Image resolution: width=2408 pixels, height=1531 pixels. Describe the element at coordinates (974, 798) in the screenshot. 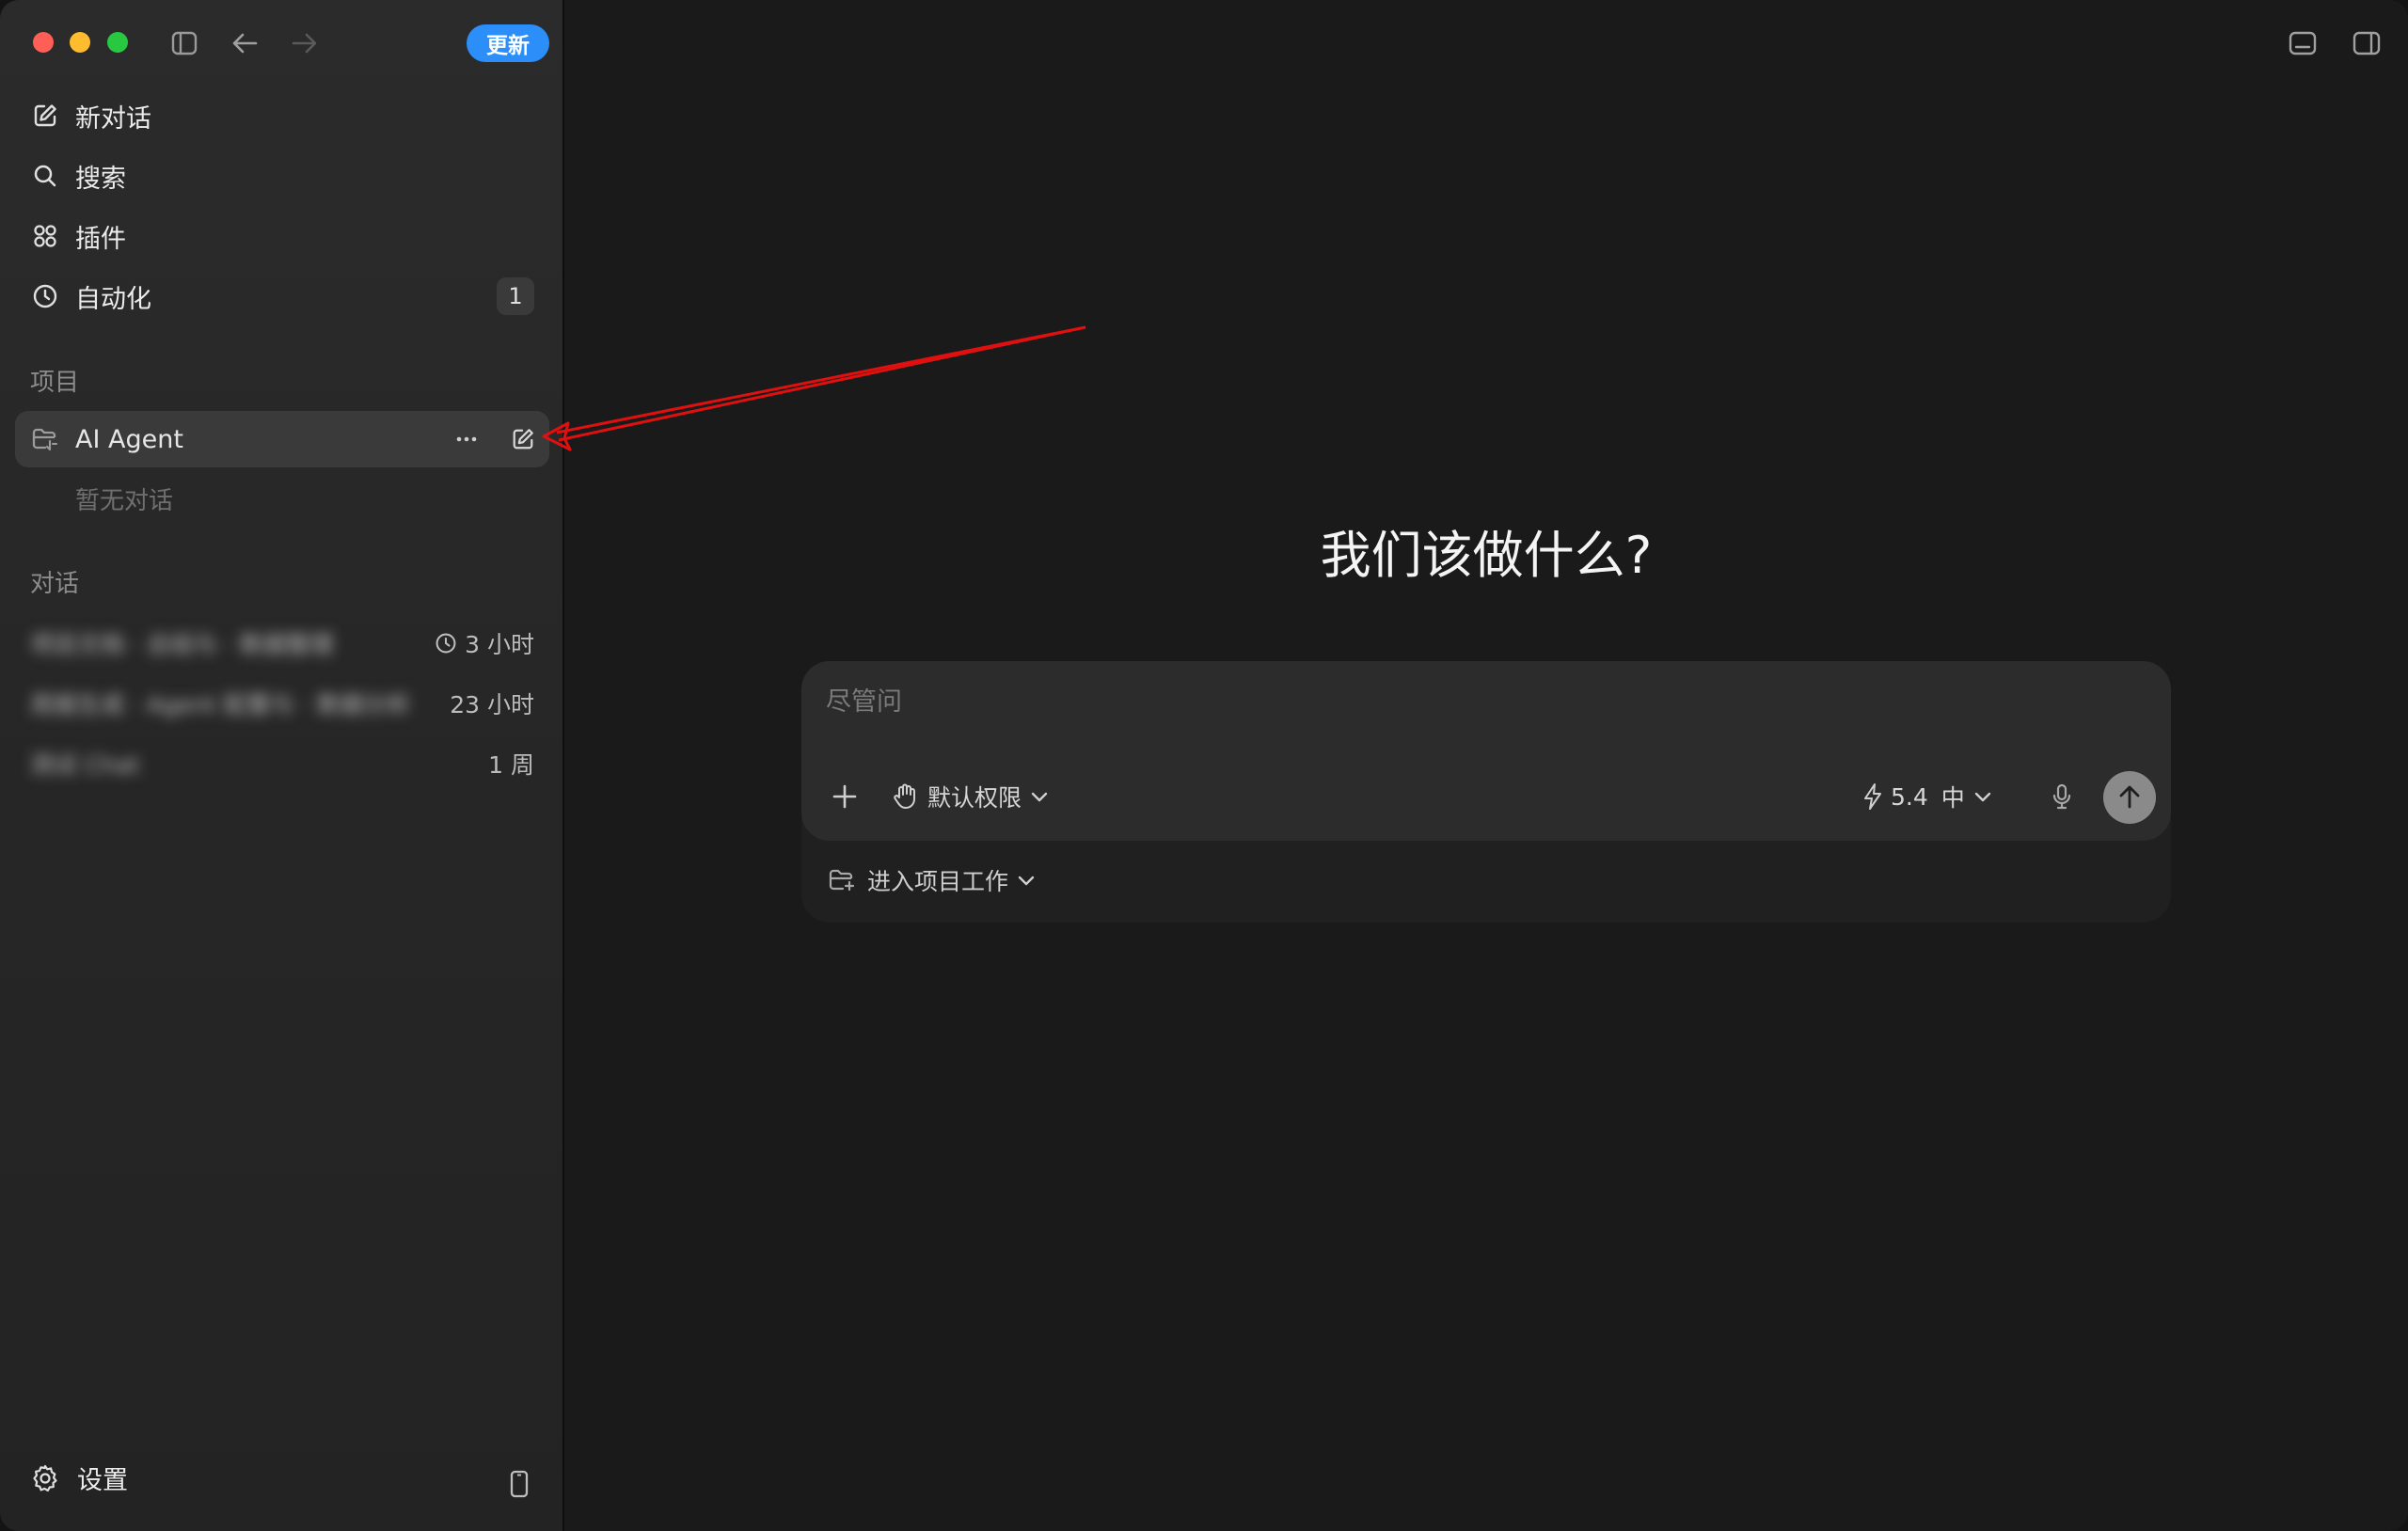

I see `permission-label: 默认权限` at that location.